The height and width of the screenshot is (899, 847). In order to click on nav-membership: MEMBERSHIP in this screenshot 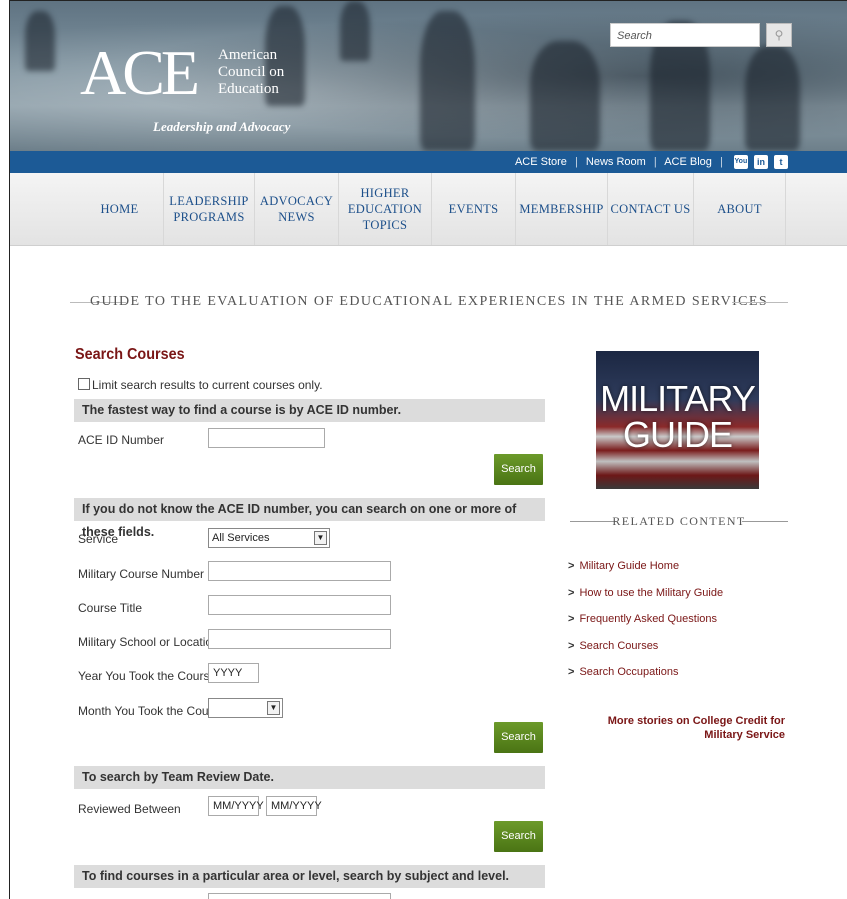, I will do `click(562, 209)`.